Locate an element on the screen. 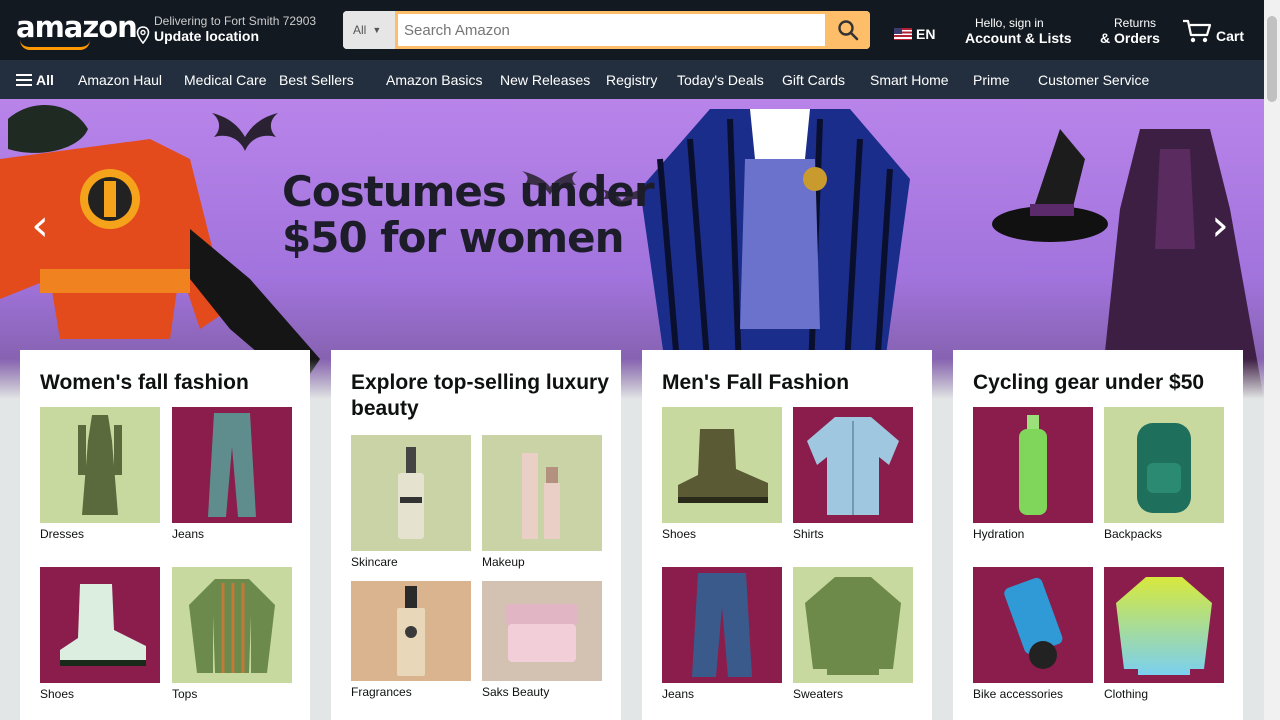 This screenshot has height=720, width=1280. tile-hydration: Hydration is located at coordinates (1033, 474).